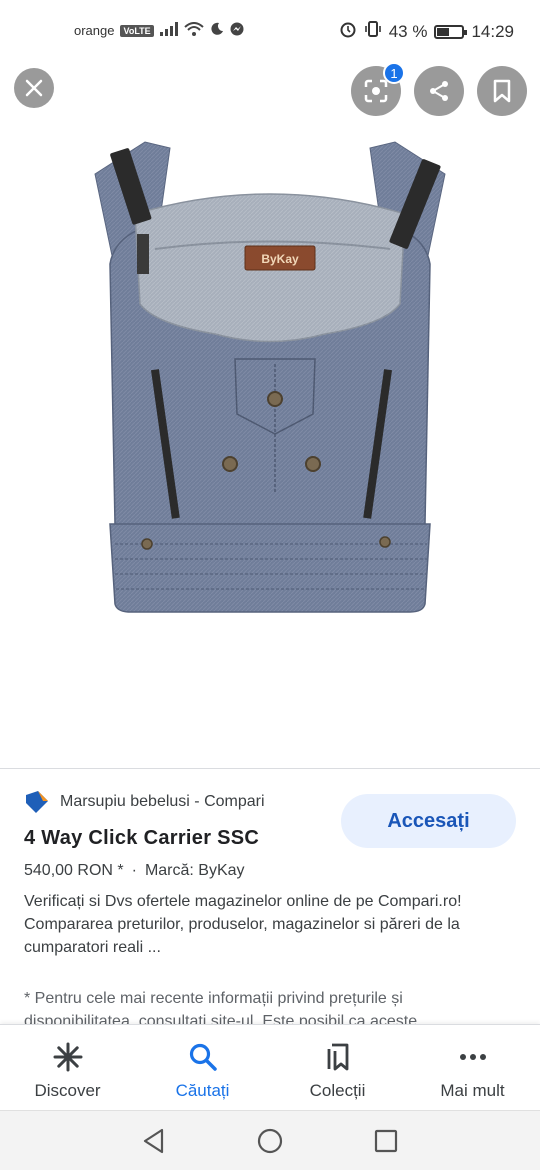 Image resolution: width=540 pixels, height=1170 pixels. What do you see at coordinates (473, 1057) in the screenshot?
I see `more-dots-icon` at bounding box center [473, 1057].